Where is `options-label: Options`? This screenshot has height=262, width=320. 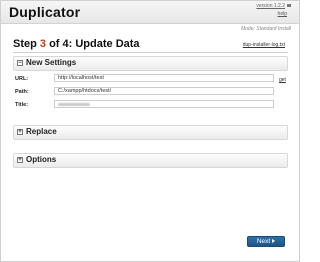 options-label: Options is located at coordinates (41, 159).